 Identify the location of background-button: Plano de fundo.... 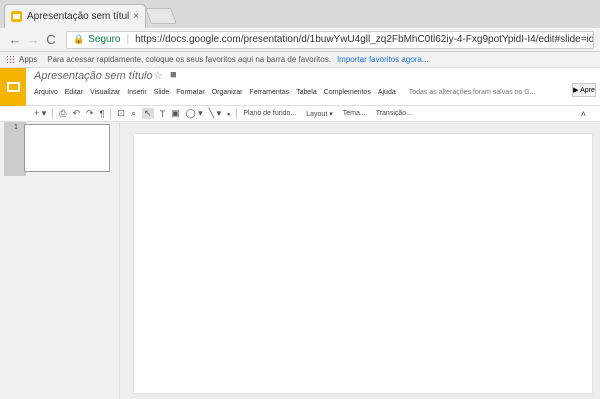
(269, 113).